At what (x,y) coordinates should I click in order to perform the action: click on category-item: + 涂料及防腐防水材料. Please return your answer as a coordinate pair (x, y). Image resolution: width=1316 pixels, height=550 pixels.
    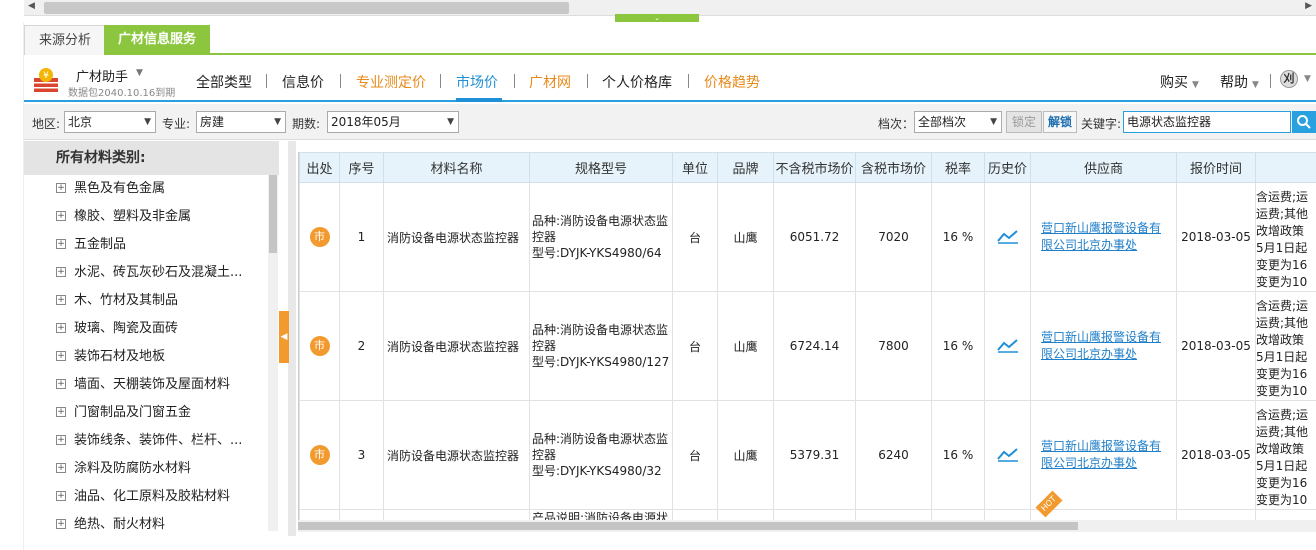
    Looking at the image, I should click on (146, 469).